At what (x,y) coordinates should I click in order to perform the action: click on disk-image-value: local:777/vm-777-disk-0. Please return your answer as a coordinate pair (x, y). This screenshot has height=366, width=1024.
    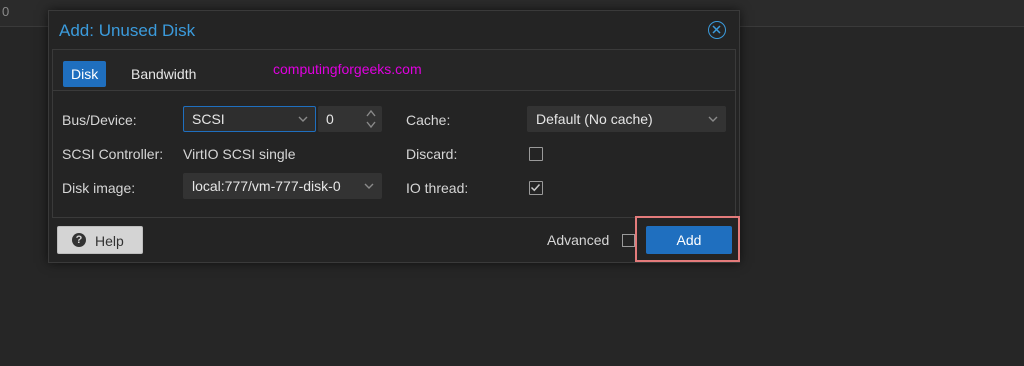
    Looking at the image, I should click on (266, 186).